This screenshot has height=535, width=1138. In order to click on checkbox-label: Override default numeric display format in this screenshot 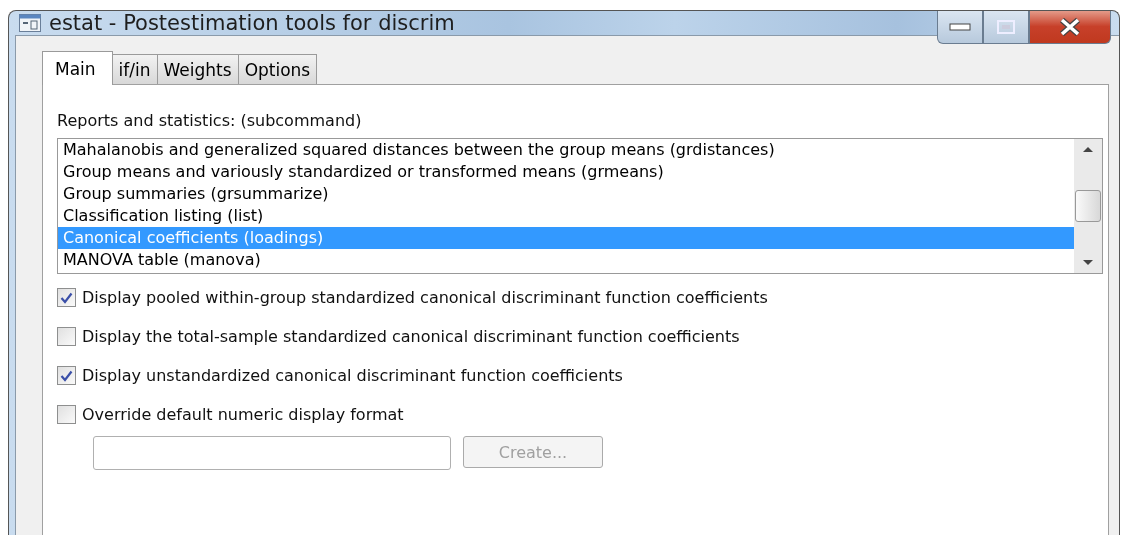, I will do `click(243, 414)`.